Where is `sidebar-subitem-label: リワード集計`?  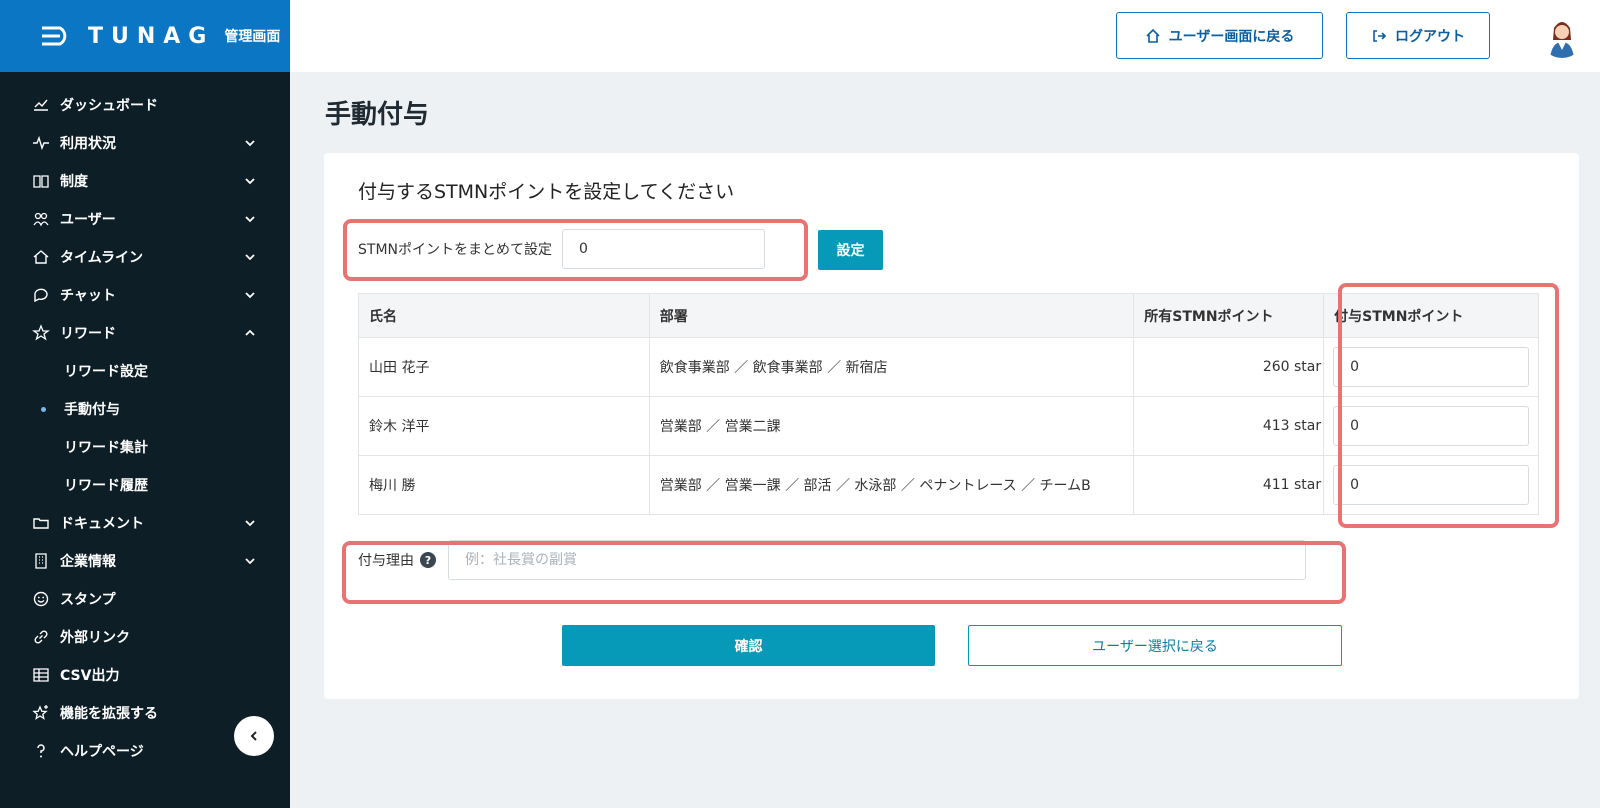 sidebar-subitem-label: リワード集計 is located at coordinates (106, 448).